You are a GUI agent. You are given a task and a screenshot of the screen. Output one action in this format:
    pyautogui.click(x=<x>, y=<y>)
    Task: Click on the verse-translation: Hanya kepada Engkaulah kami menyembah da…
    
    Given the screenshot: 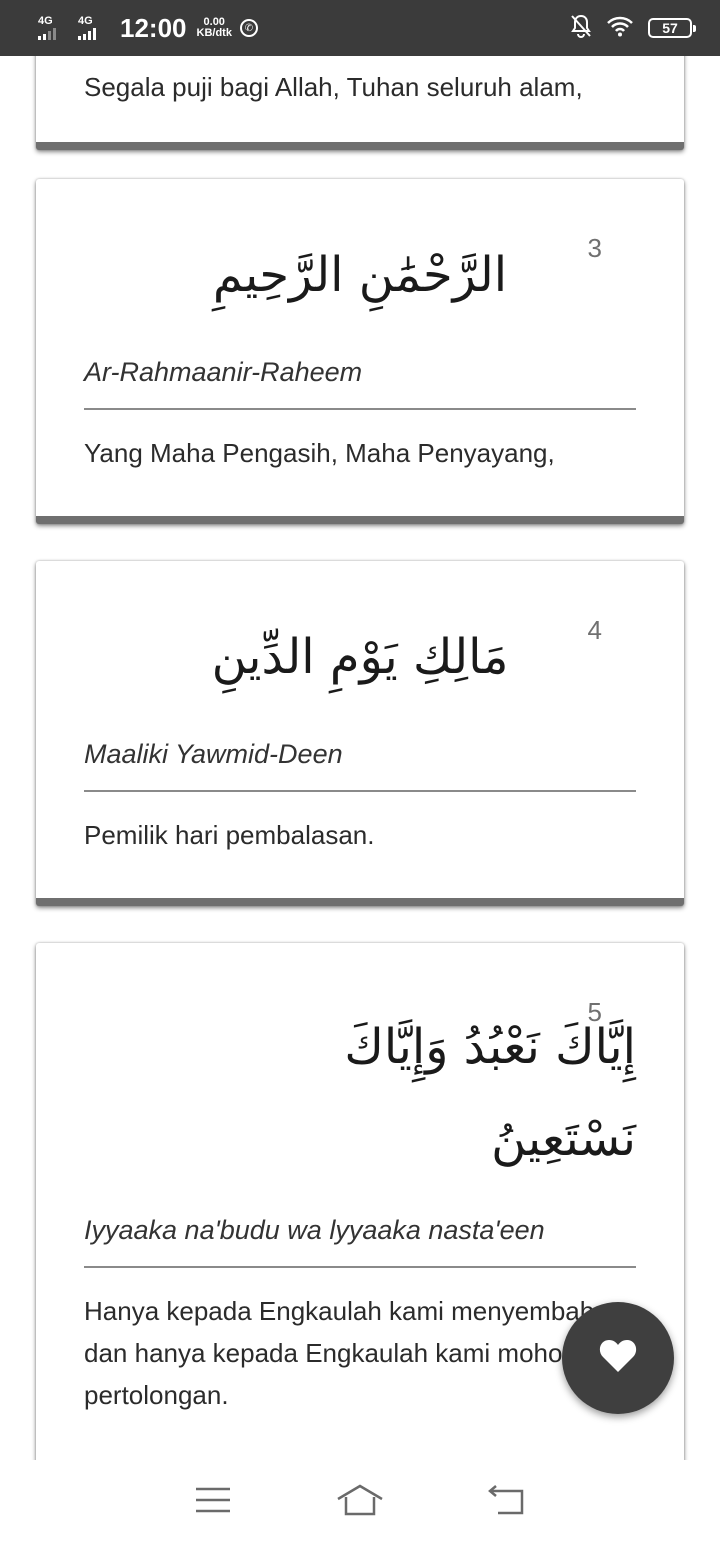 What is the action you would take?
    pyautogui.click(x=360, y=1353)
    